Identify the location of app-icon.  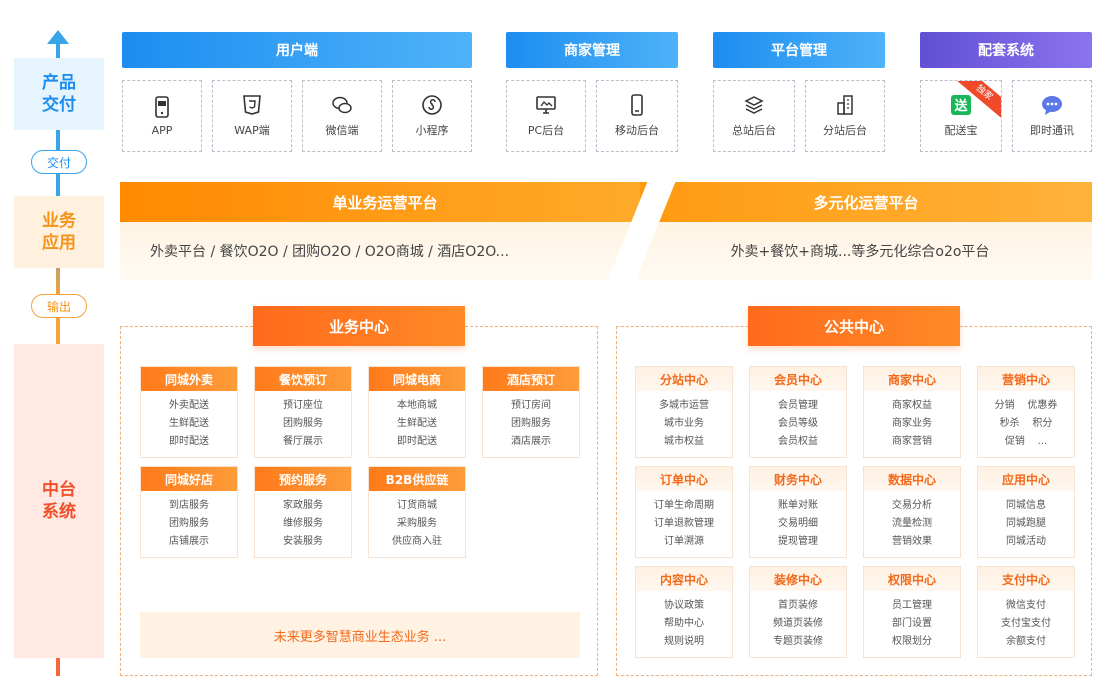
(162, 106).